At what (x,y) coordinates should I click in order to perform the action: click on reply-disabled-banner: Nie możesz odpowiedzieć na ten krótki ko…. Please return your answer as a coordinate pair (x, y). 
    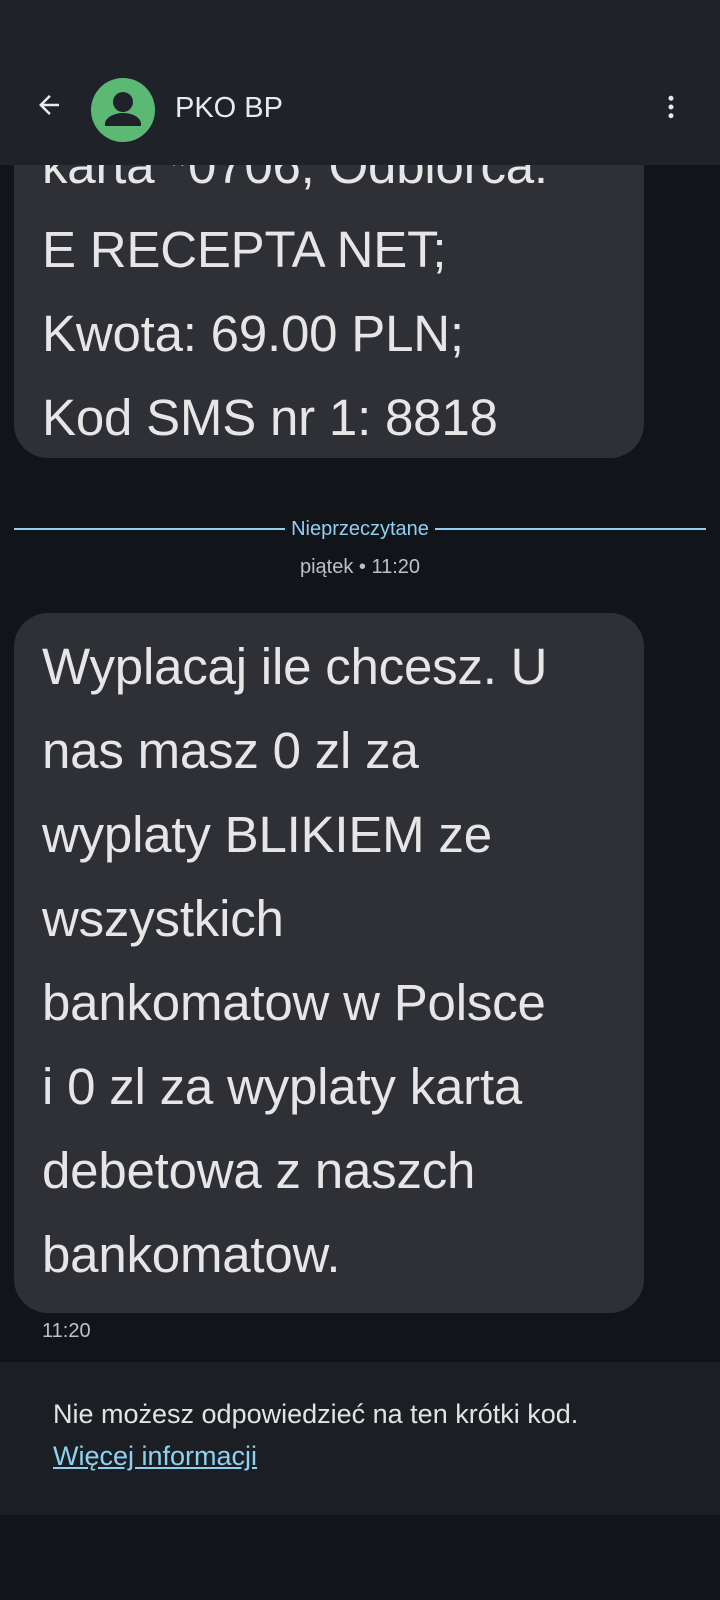
    Looking at the image, I should click on (360, 1438).